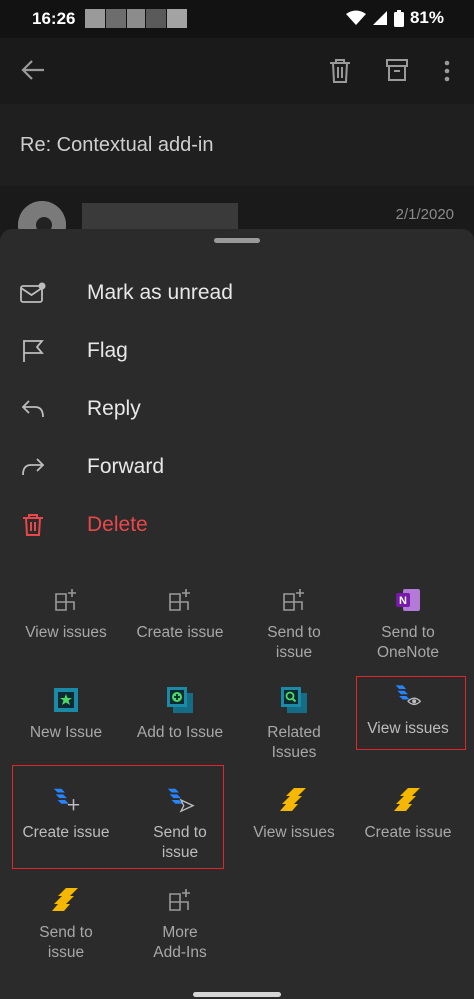  What do you see at coordinates (237, 467) in the screenshot?
I see `forward-item: Forward` at bounding box center [237, 467].